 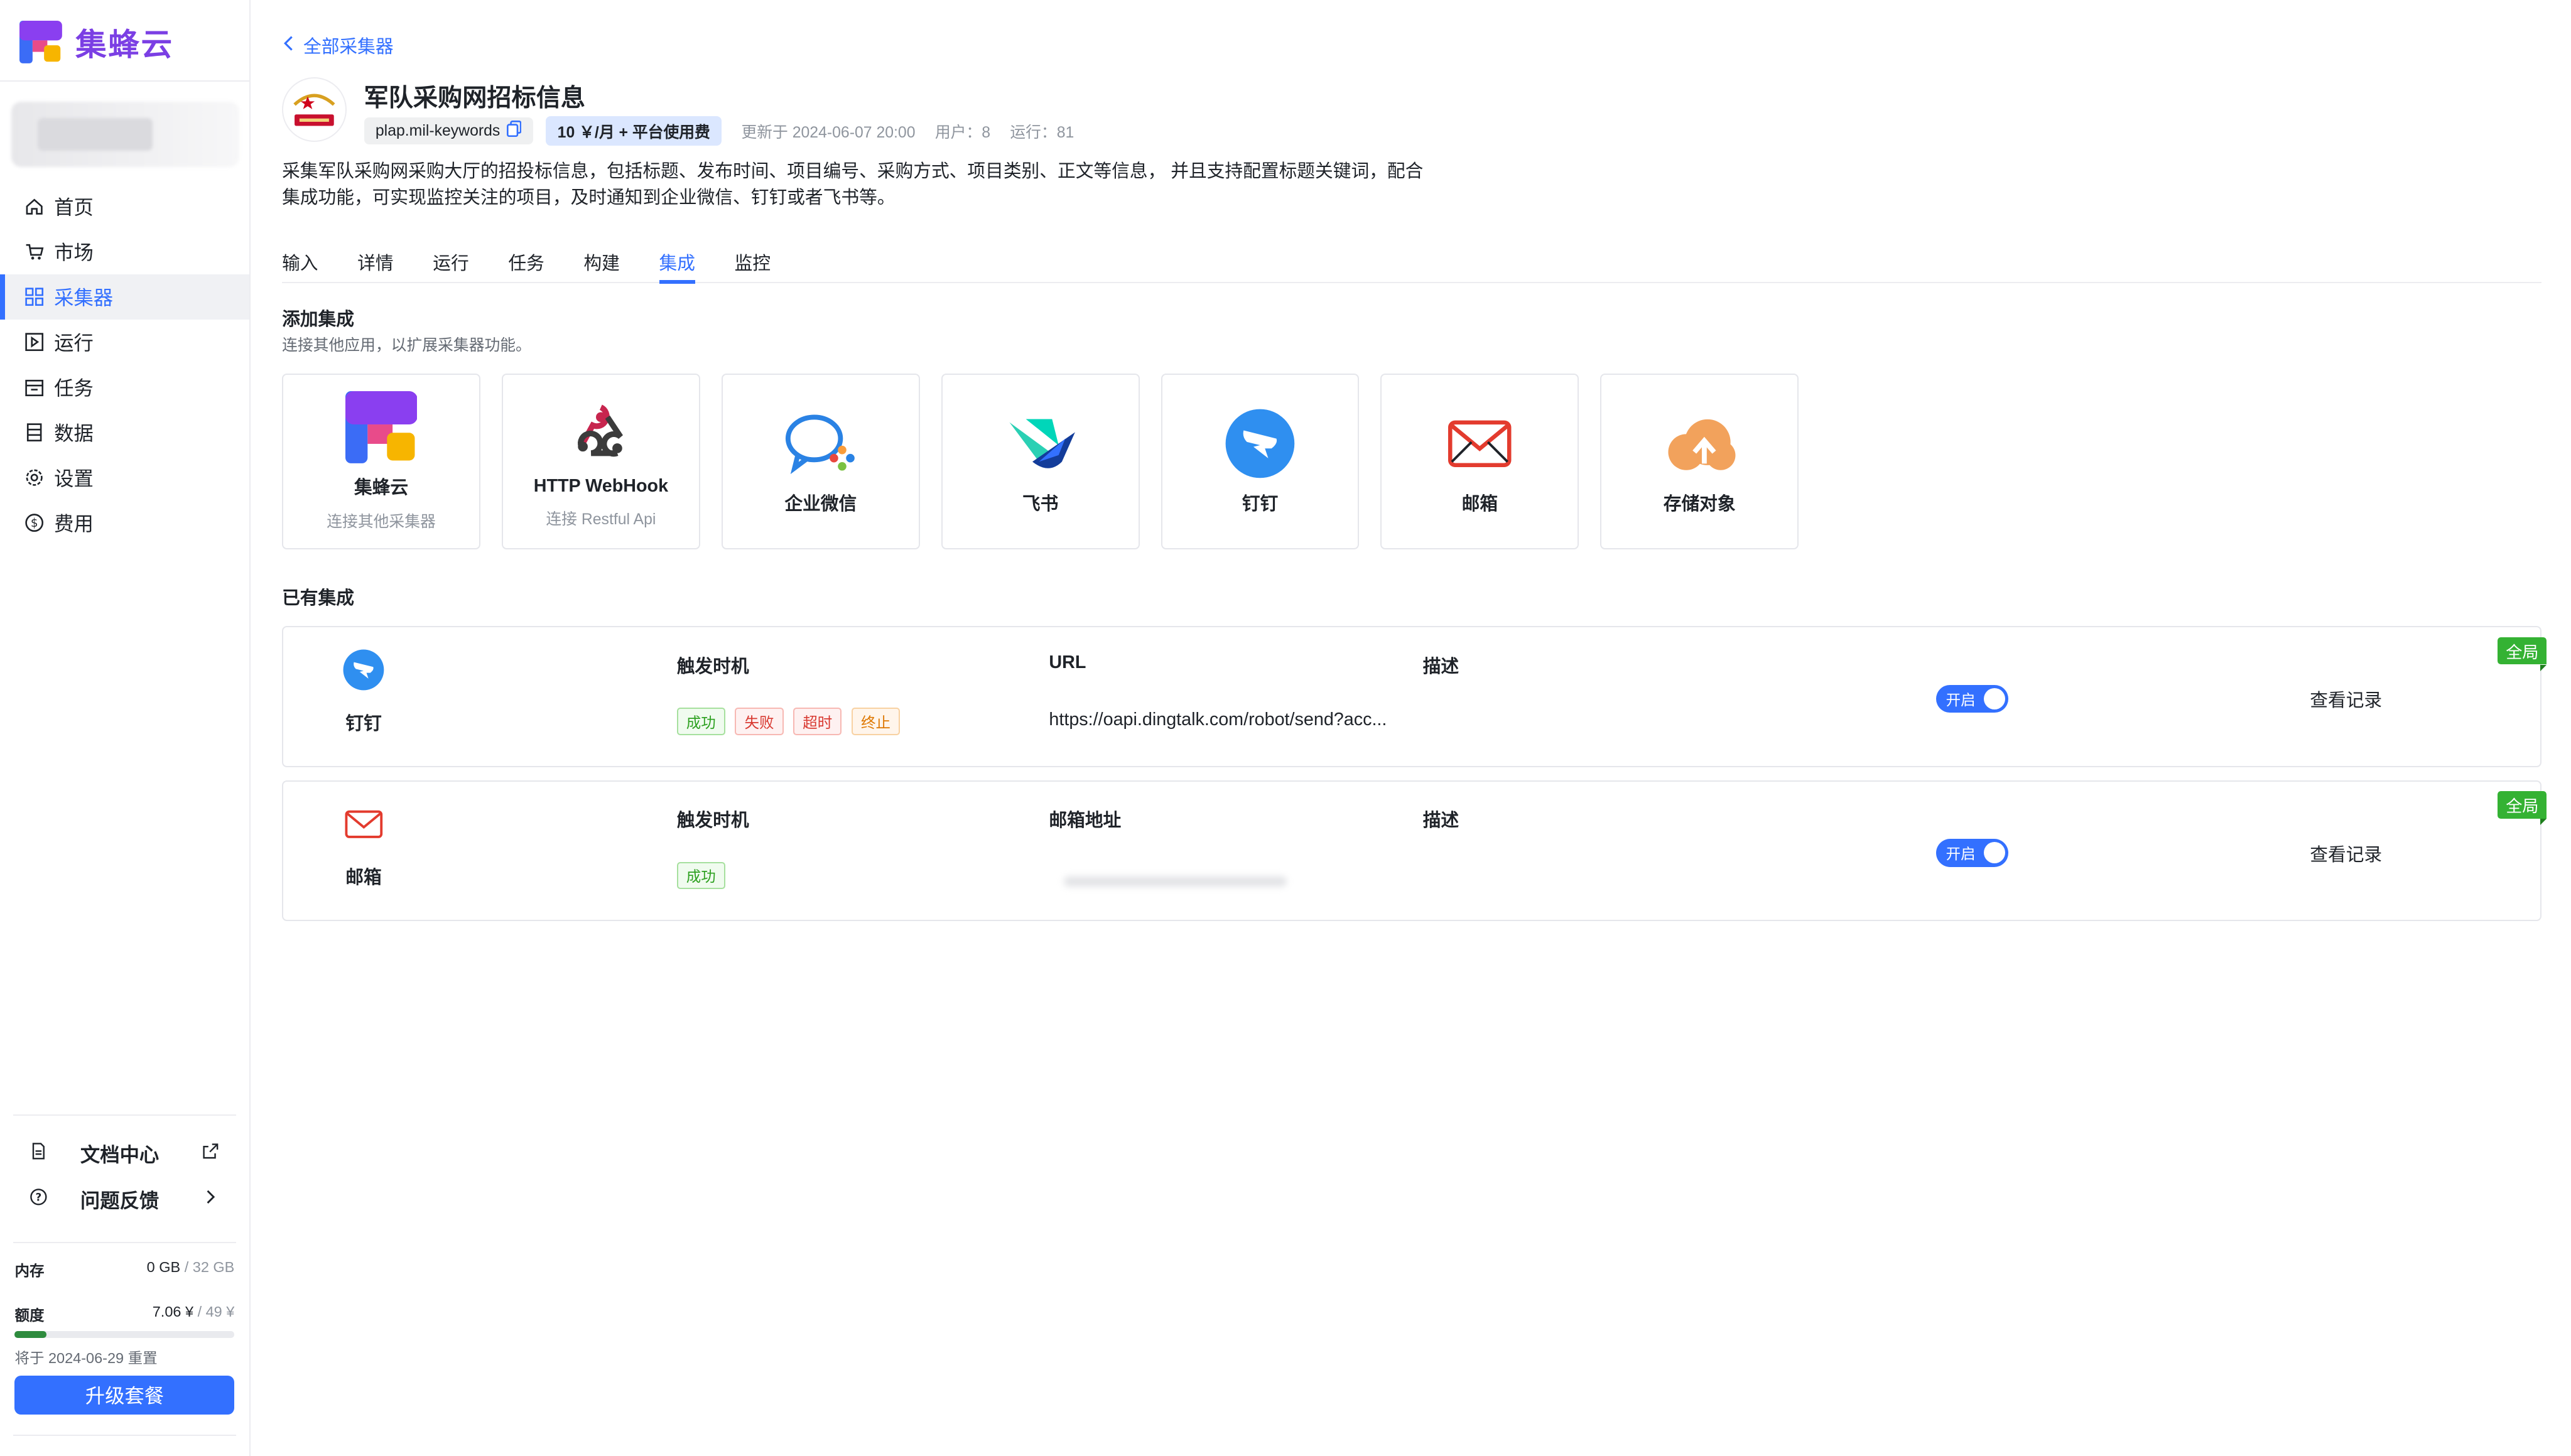 I want to click on feishu-icon, so click(x=1040, y=443).